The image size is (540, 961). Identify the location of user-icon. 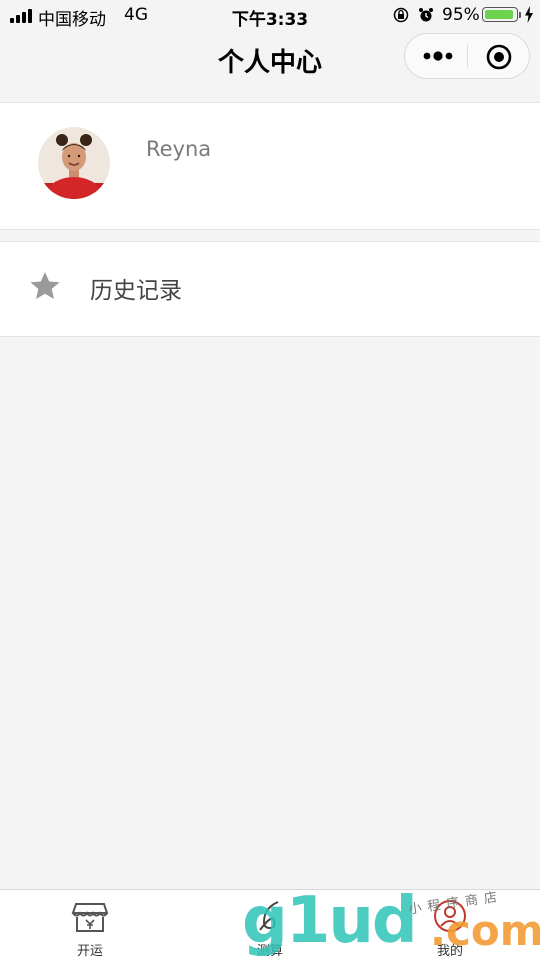
(450, 916).